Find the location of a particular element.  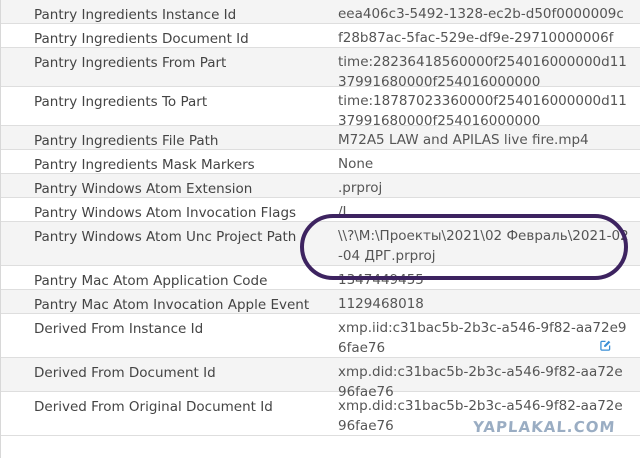

edit-icon is located at coordinates (605, 345).